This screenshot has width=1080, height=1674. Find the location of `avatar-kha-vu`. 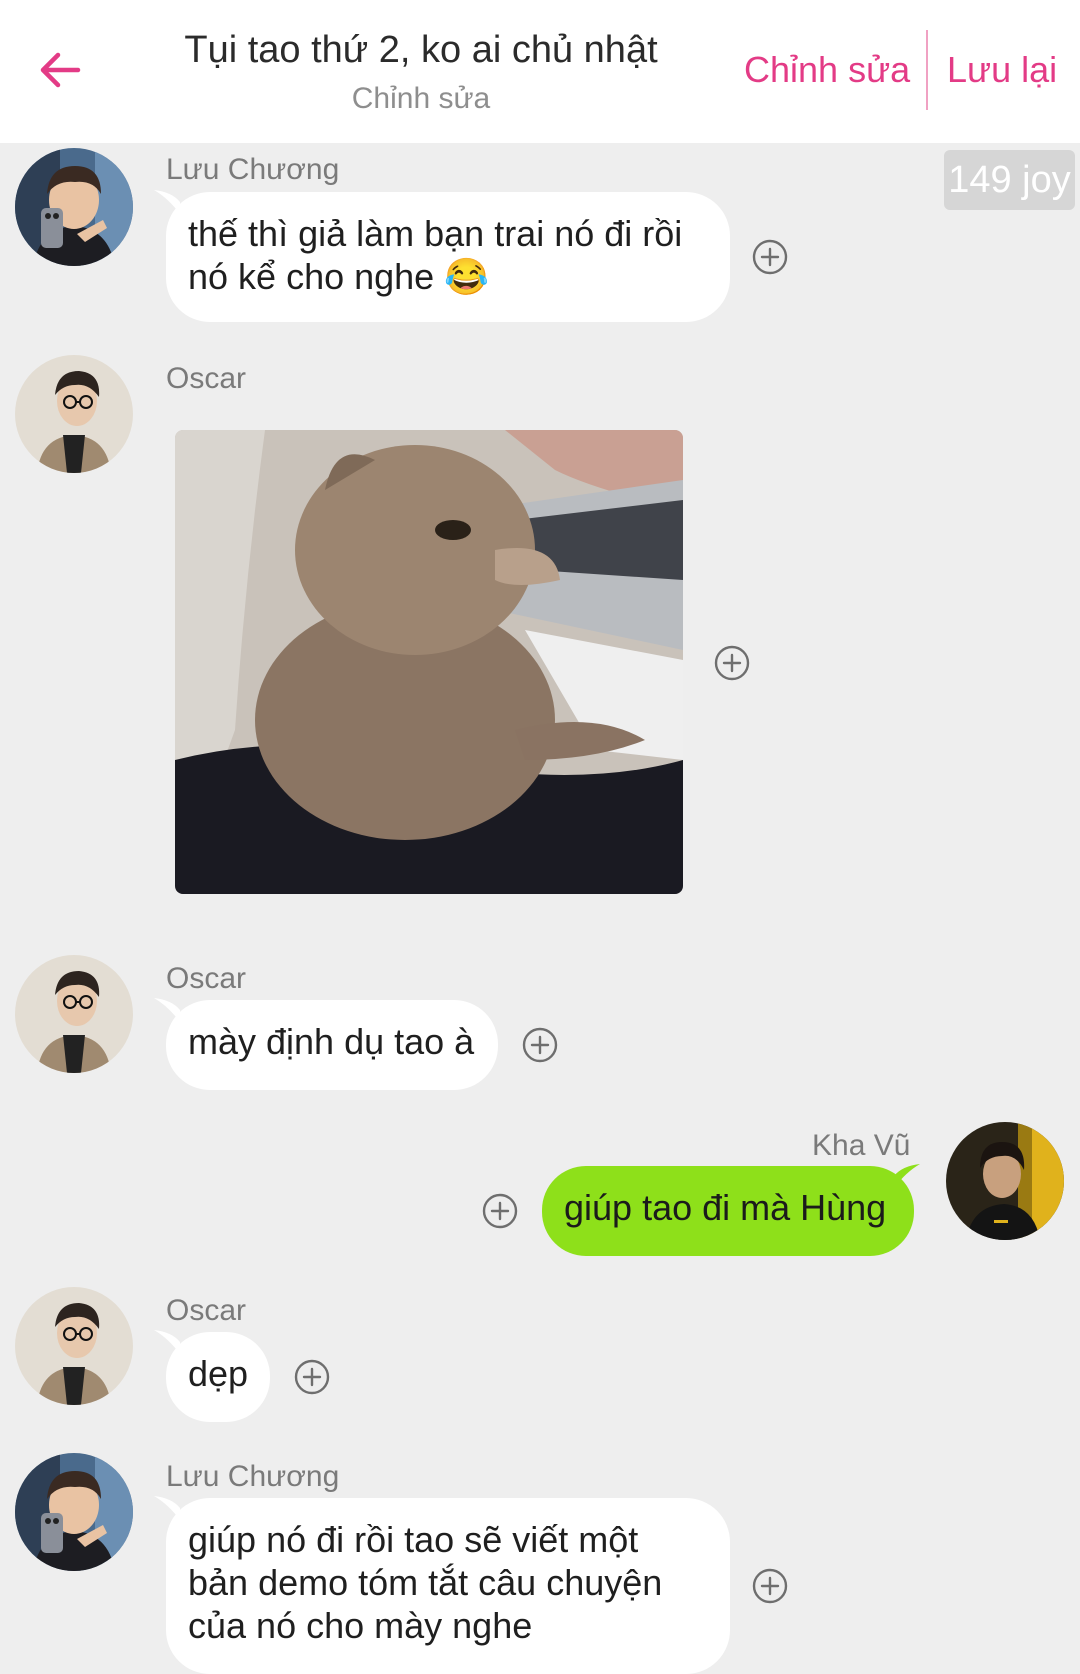

avatar-kha-vu is located at coordinates (1005, 1181).